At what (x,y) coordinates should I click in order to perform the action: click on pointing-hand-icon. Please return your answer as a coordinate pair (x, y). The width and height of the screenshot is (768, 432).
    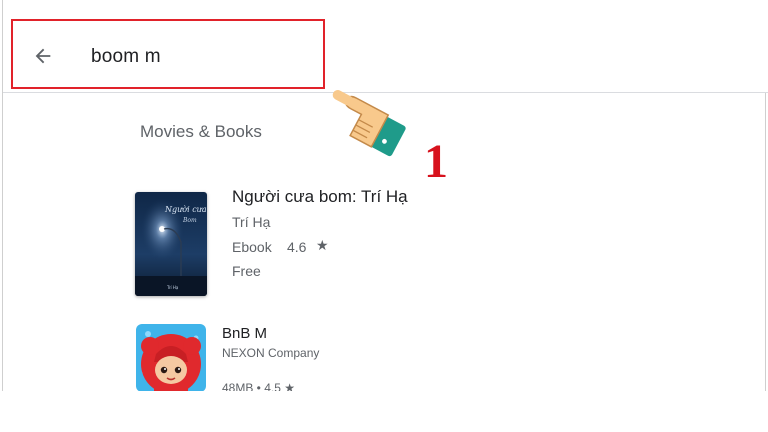
    Looking at the image, I should click on (372, 120).